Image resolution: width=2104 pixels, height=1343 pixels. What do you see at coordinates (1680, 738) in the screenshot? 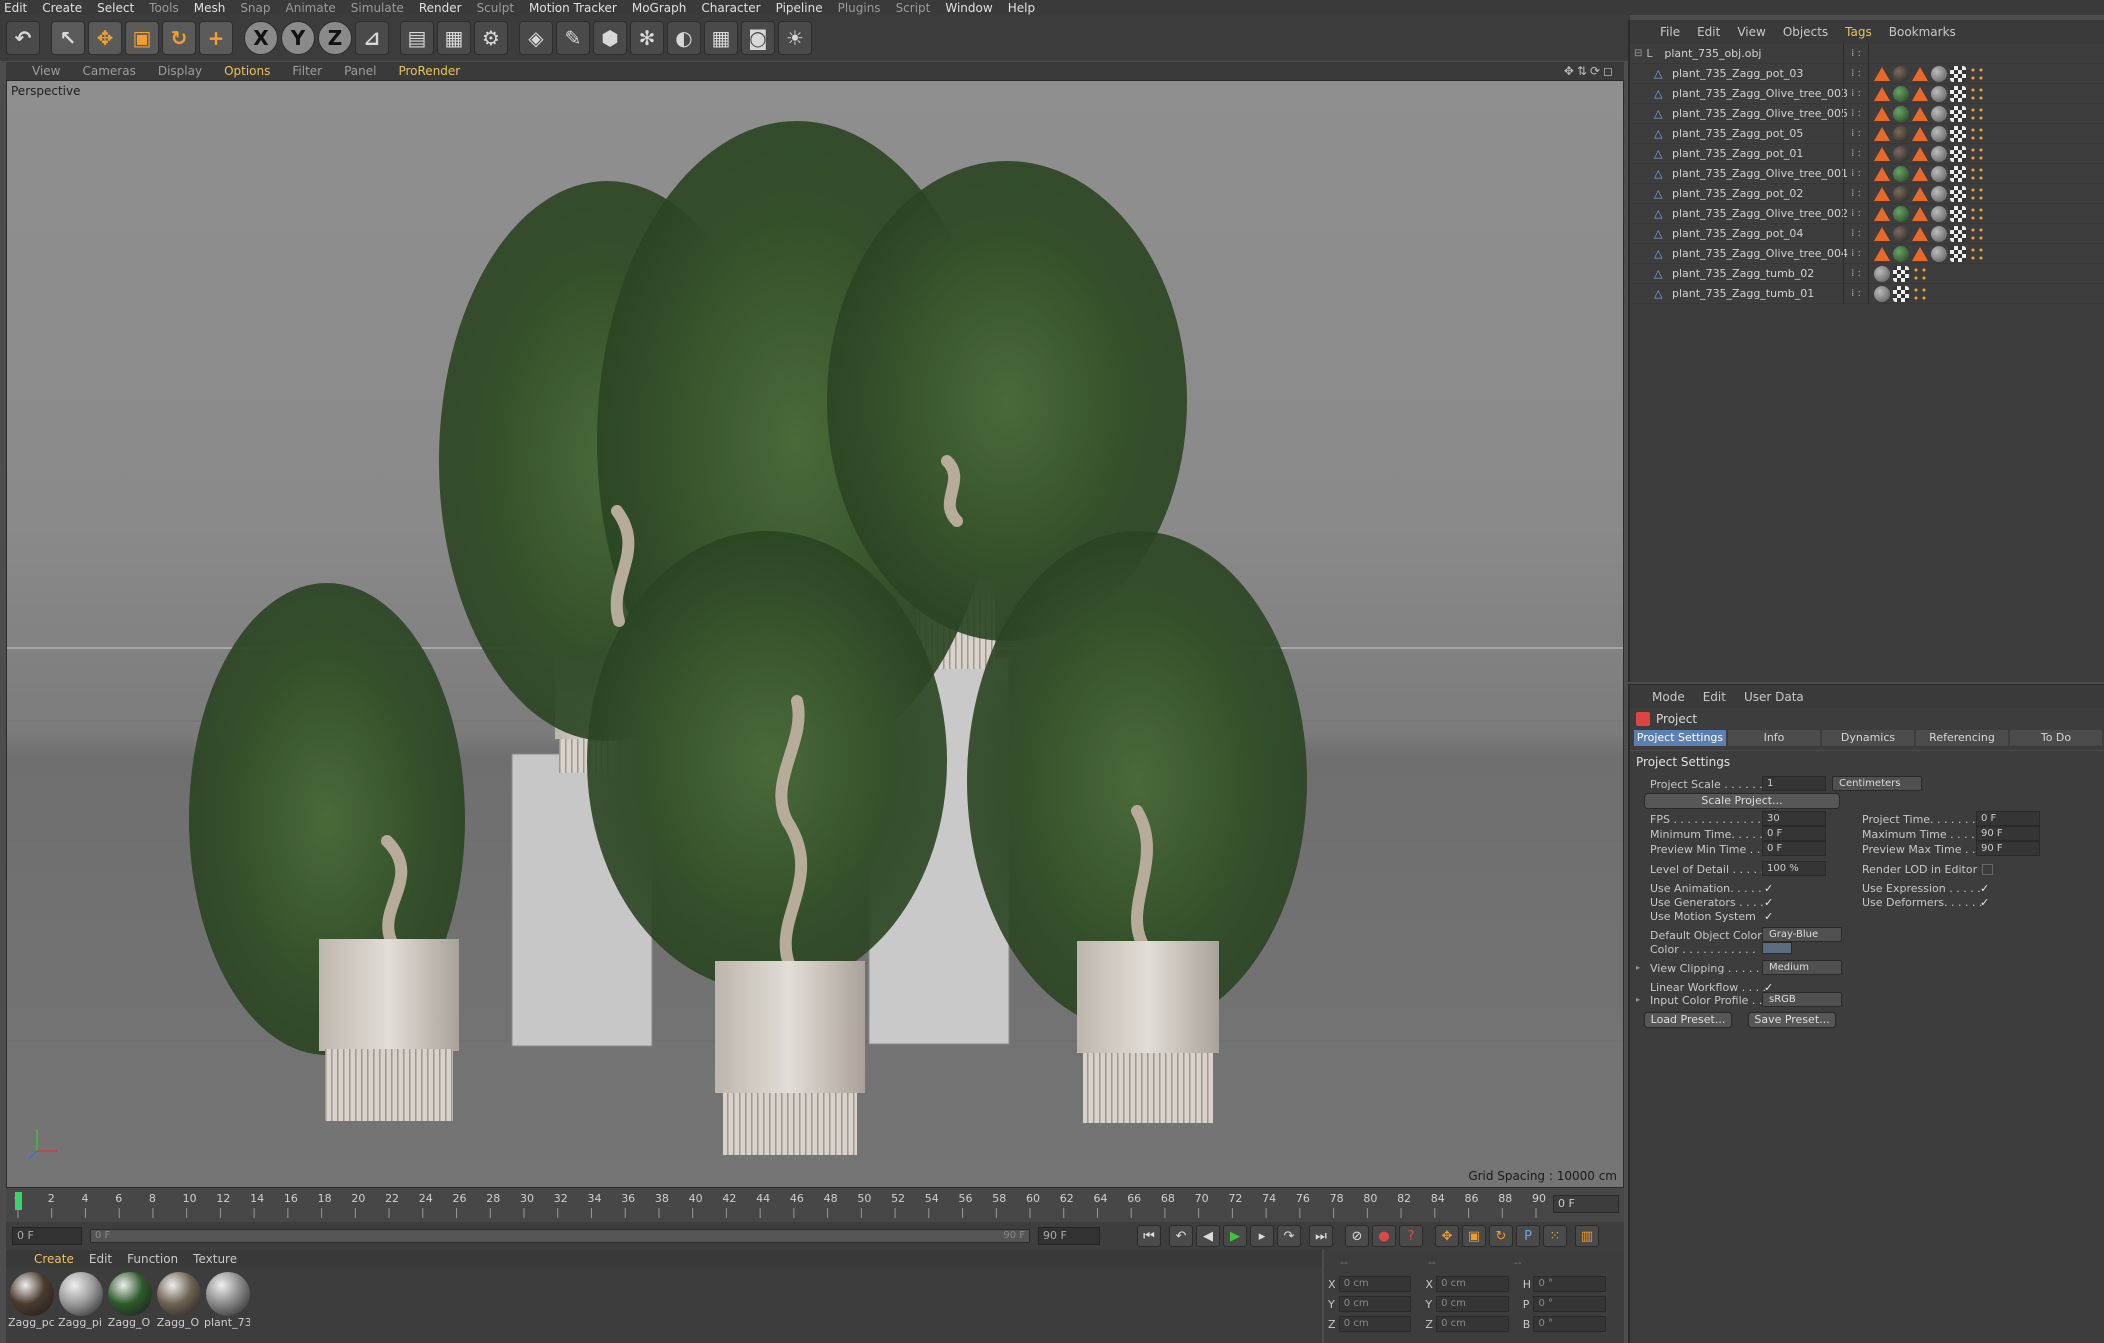
I see `tab-project-settings: Project Settings` at bounding box center [1680, 738].